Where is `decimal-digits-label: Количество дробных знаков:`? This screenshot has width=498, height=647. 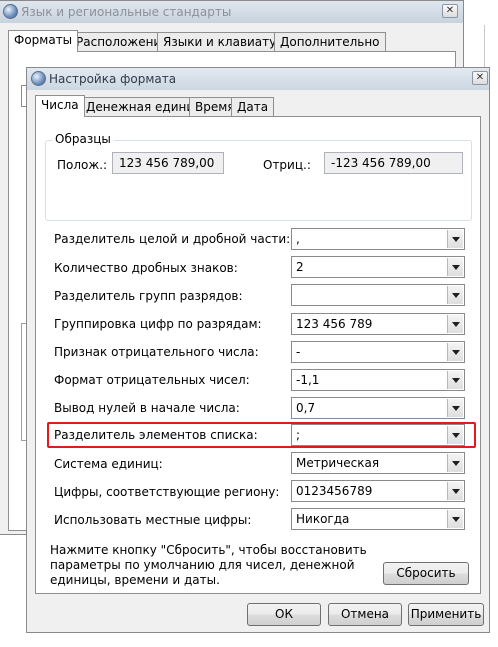 decimal-digits-label: Количество дробных знаков: is located at coordinates (146, 268).